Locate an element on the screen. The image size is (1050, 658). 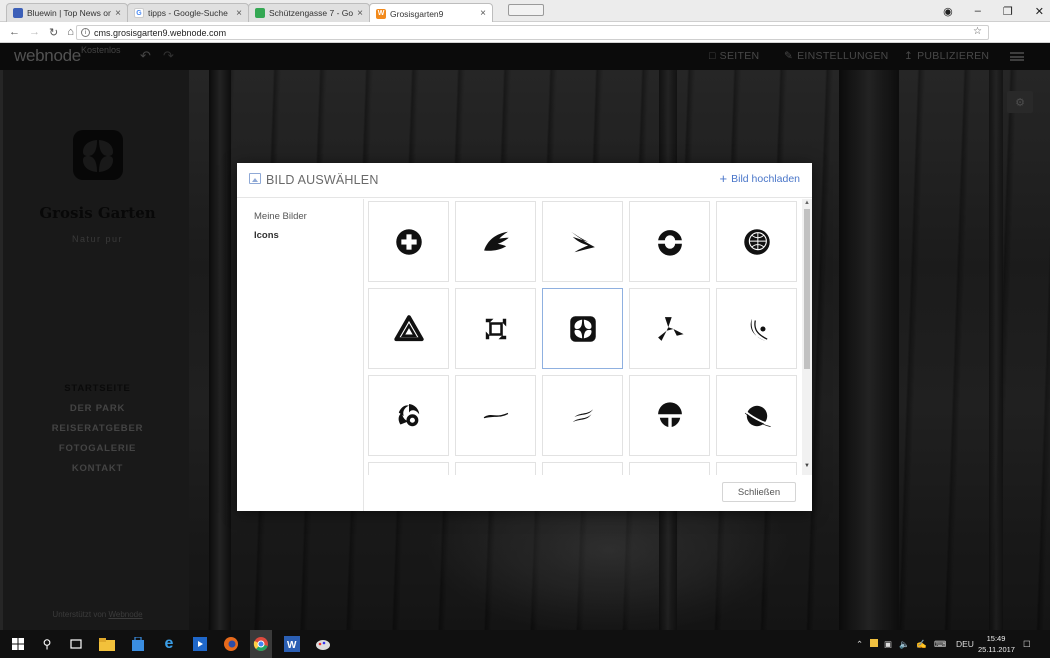
scroll-up-arrow-icon: ▲ is located at coordinates (807, 203).